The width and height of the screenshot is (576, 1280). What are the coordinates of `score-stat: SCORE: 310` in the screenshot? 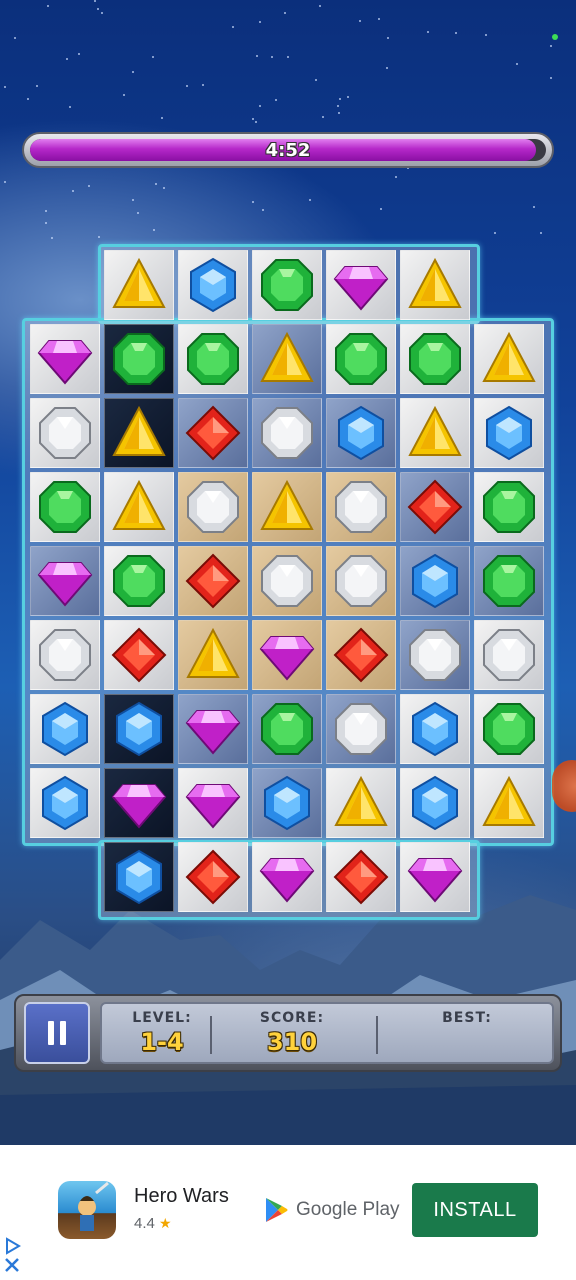 It's located at (292, 1033).